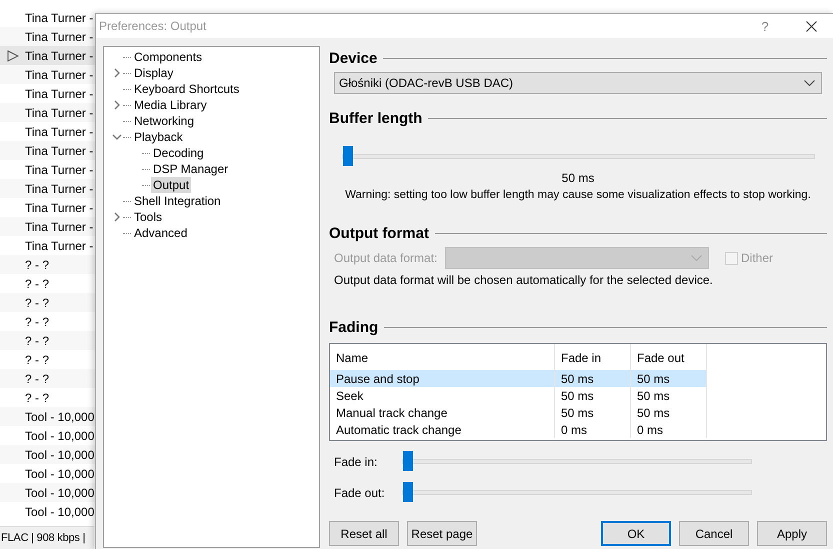  I want to click on table-row-name: Automatic track change, so click(442, 429).